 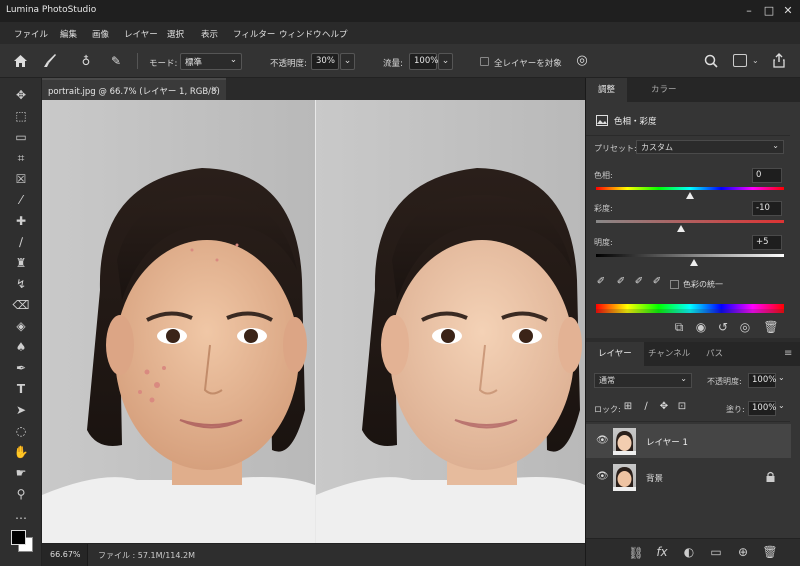 What do you see at coordinates (690, 221) in the screenshot?
I see `saturation-slider-track` at bounding box center [690, 221].